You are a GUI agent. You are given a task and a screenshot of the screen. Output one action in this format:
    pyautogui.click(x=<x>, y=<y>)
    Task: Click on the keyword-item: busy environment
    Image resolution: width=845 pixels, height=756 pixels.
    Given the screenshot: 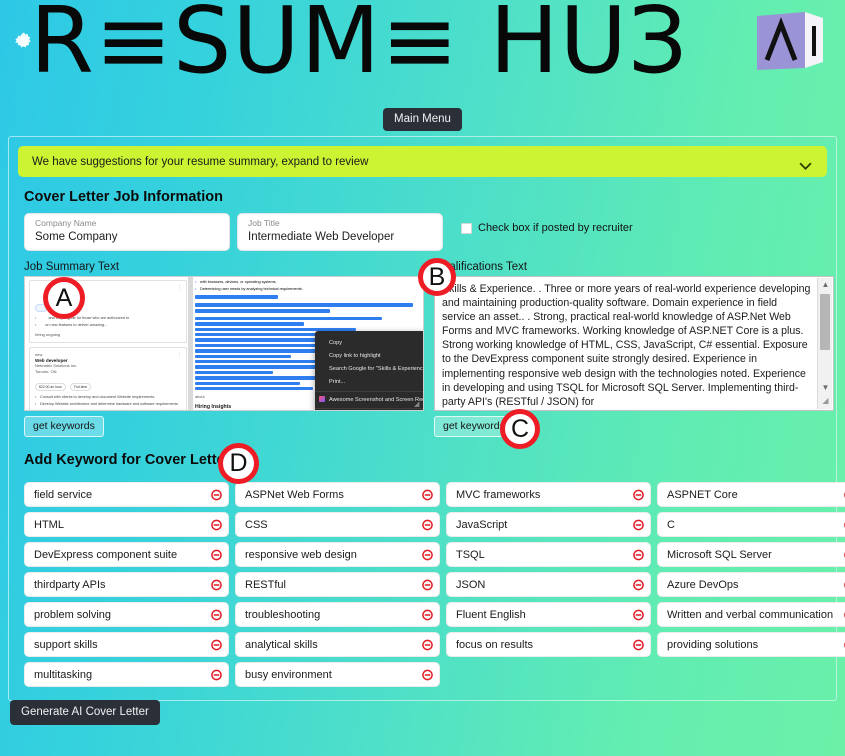 What is the action you would take?
    pyautogui.click(x=337, y=674)
    